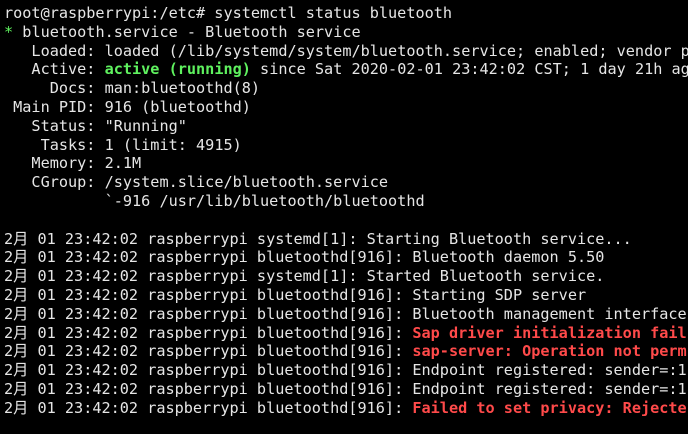 This screenshot has height=434, width=688. I want to click on log-error-message: sap-server: Operation not perm, so click(549, 351).